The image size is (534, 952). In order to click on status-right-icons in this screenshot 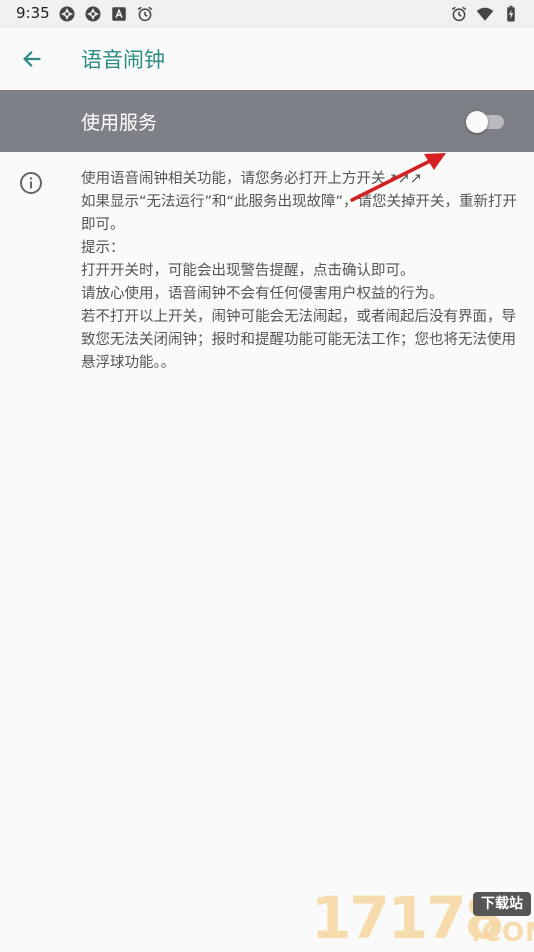, I will do `click(485, 14)`.